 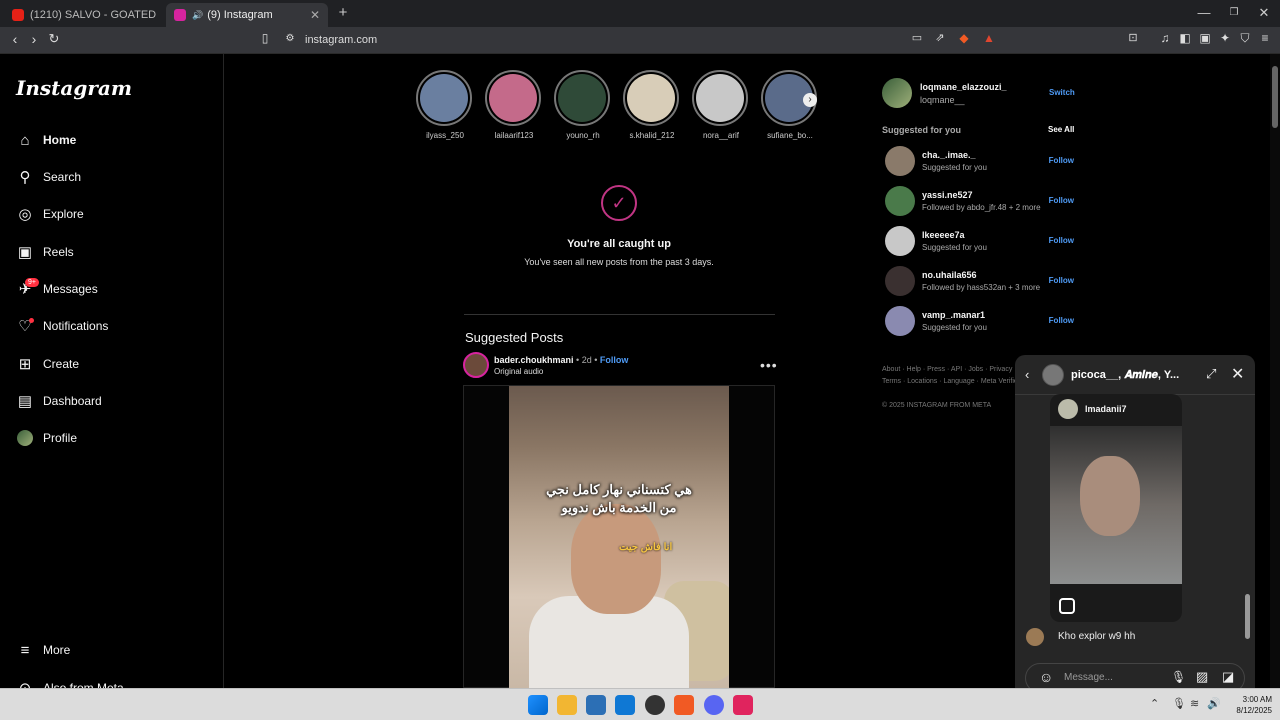 What do you see at coordinates (514, 105) in the screenshot?
I see `story-item: lailaarif123` at bounding box center [514, 105].